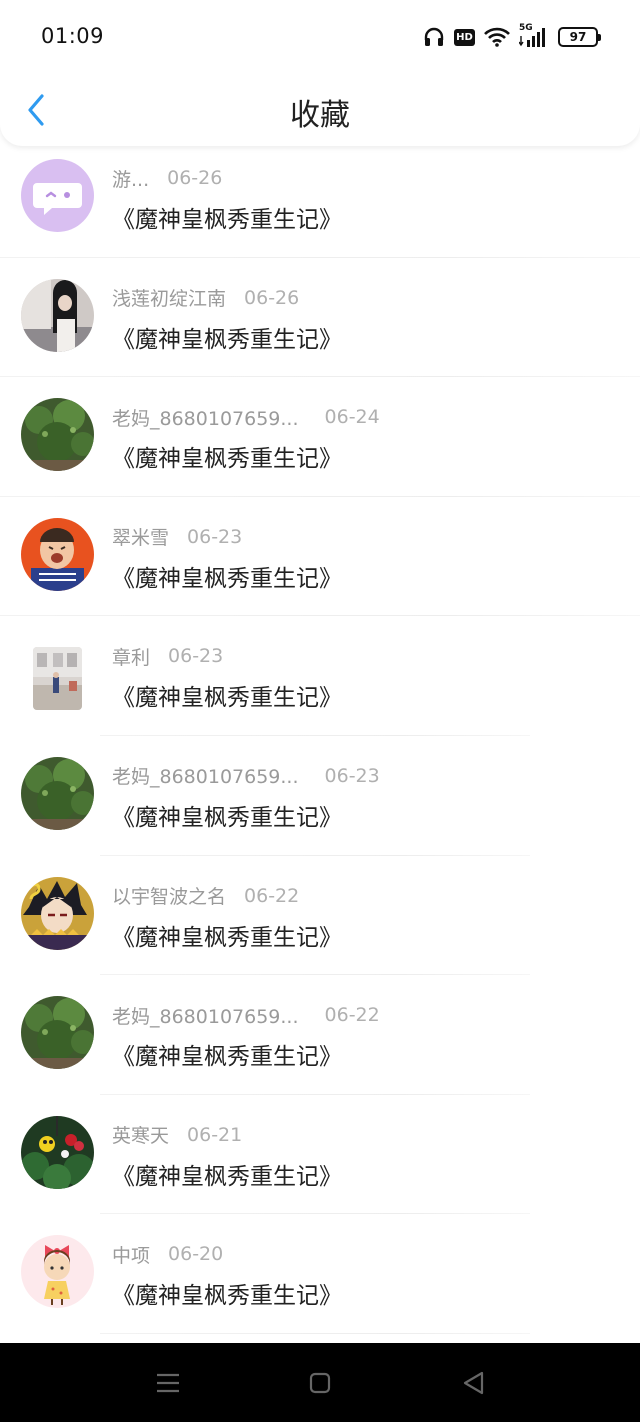 Image resolution: width=640 pixels, height=1422 pixels. I want to click on username: 章利, so click(131, 656).